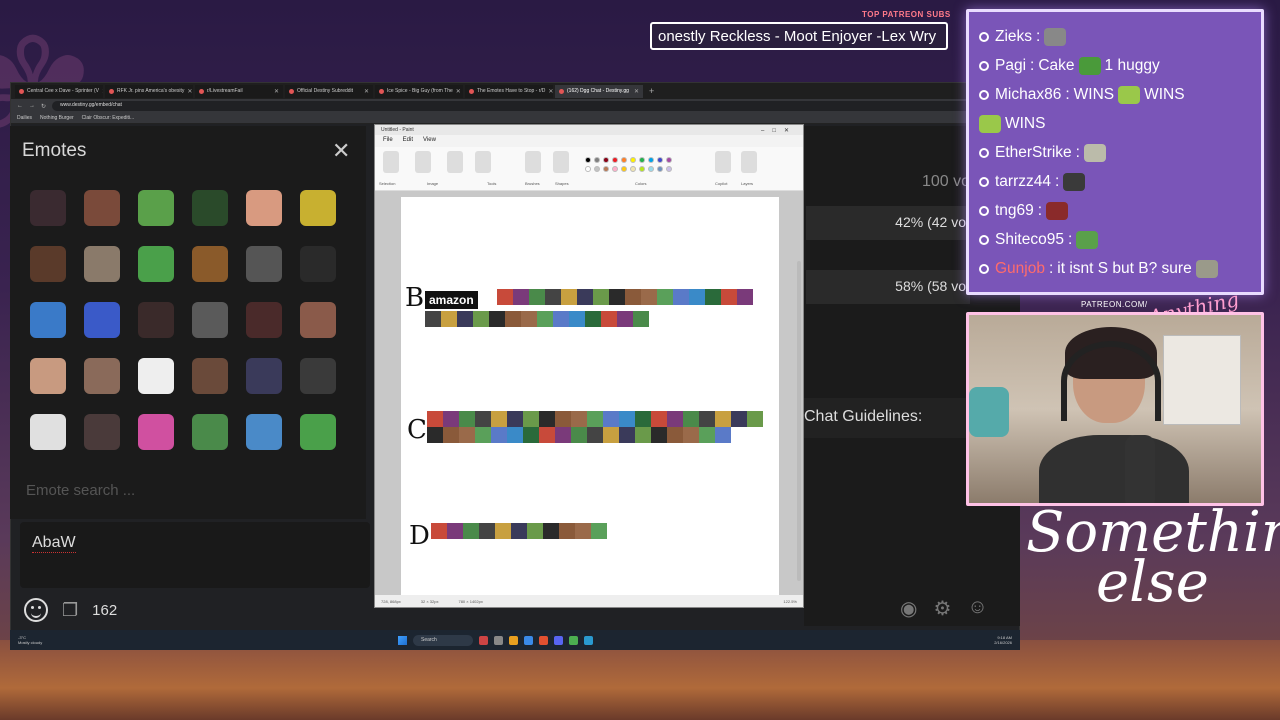  Describe the element at coordinates (341, 151) in the screenshot. I see `close-icon: ✕` at that location.